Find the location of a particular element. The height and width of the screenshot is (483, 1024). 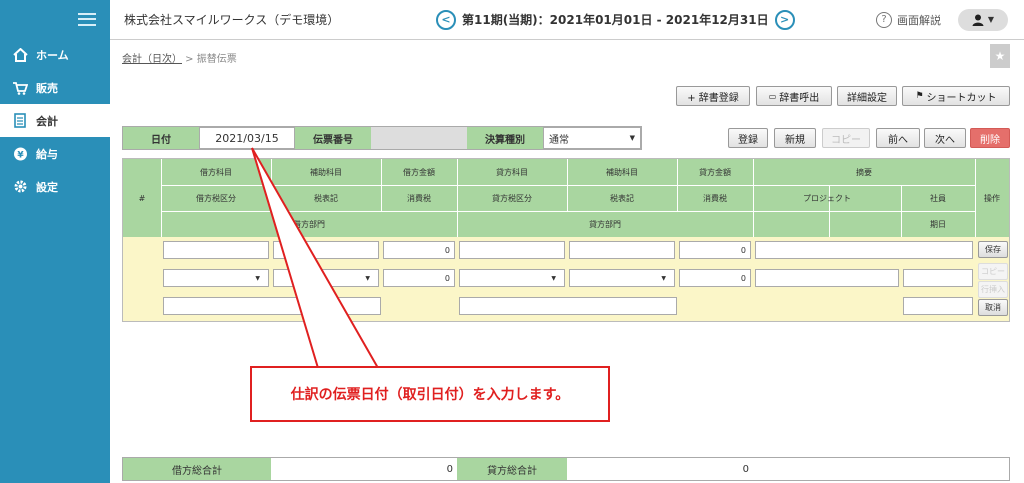

breadcrumb: 会計（日次） > 振替伝票 is located at coordinates (179, 57).